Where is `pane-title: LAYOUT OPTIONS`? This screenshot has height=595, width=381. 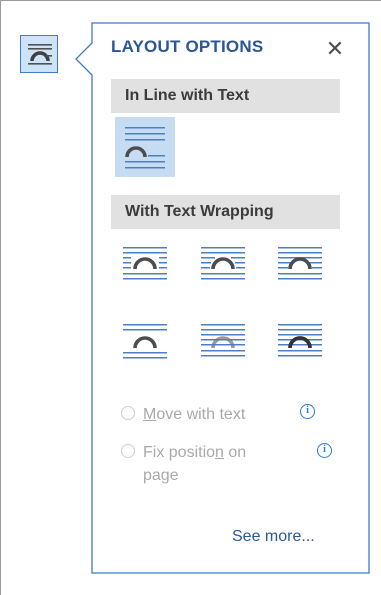
pane-title: LAYOUT OPTIONS is located at coordinates (187, 46).